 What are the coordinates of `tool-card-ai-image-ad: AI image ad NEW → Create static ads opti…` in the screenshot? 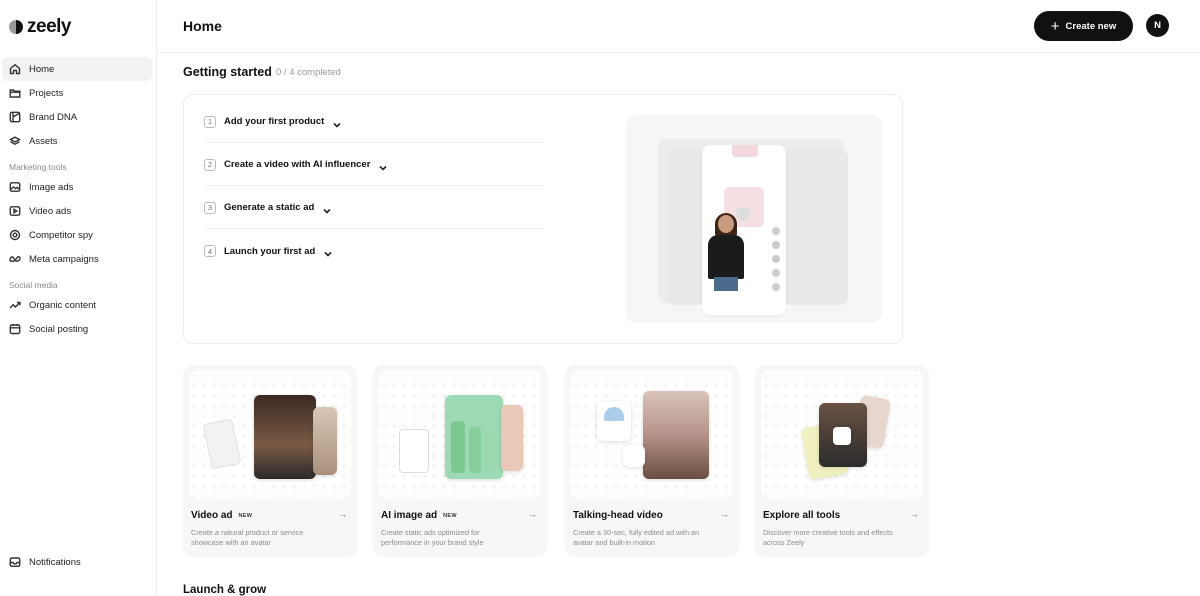 It's located at (460, 461).